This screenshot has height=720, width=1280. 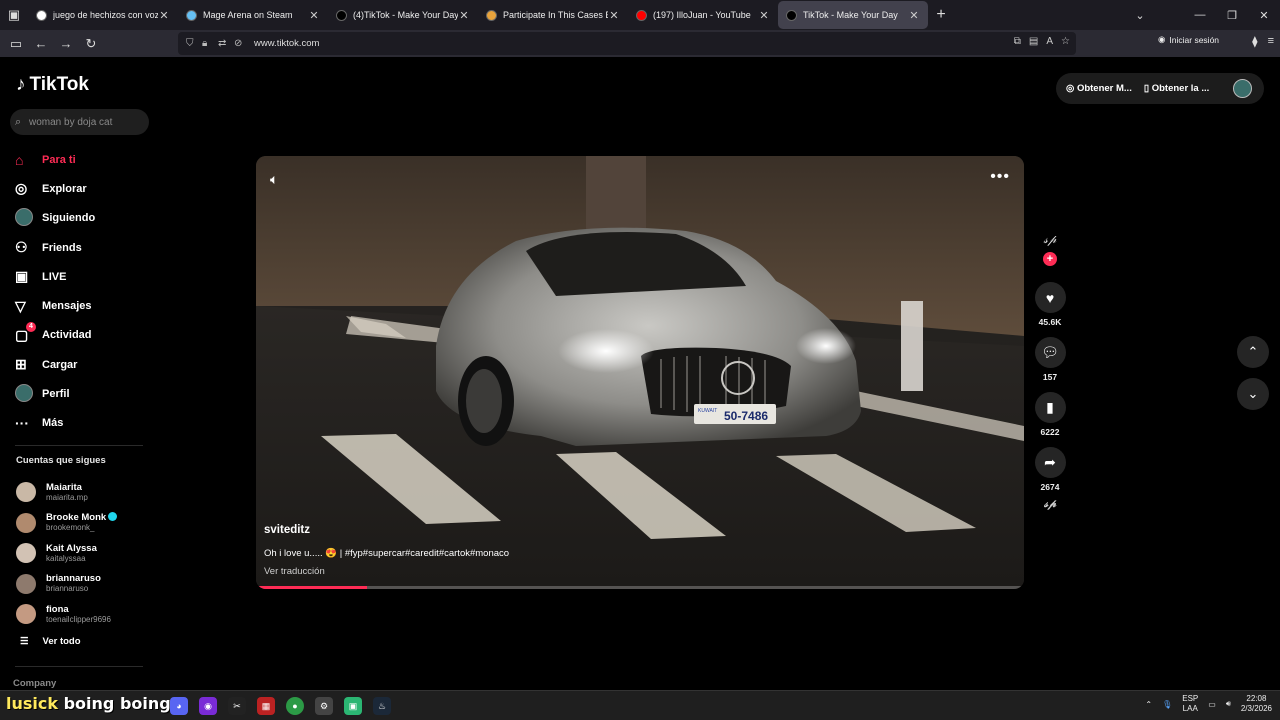 What do you see at coordinates (1050, 407) in the screenshot?
I see `bookmark-icon: ▮` at bounding box center [1050, 407].